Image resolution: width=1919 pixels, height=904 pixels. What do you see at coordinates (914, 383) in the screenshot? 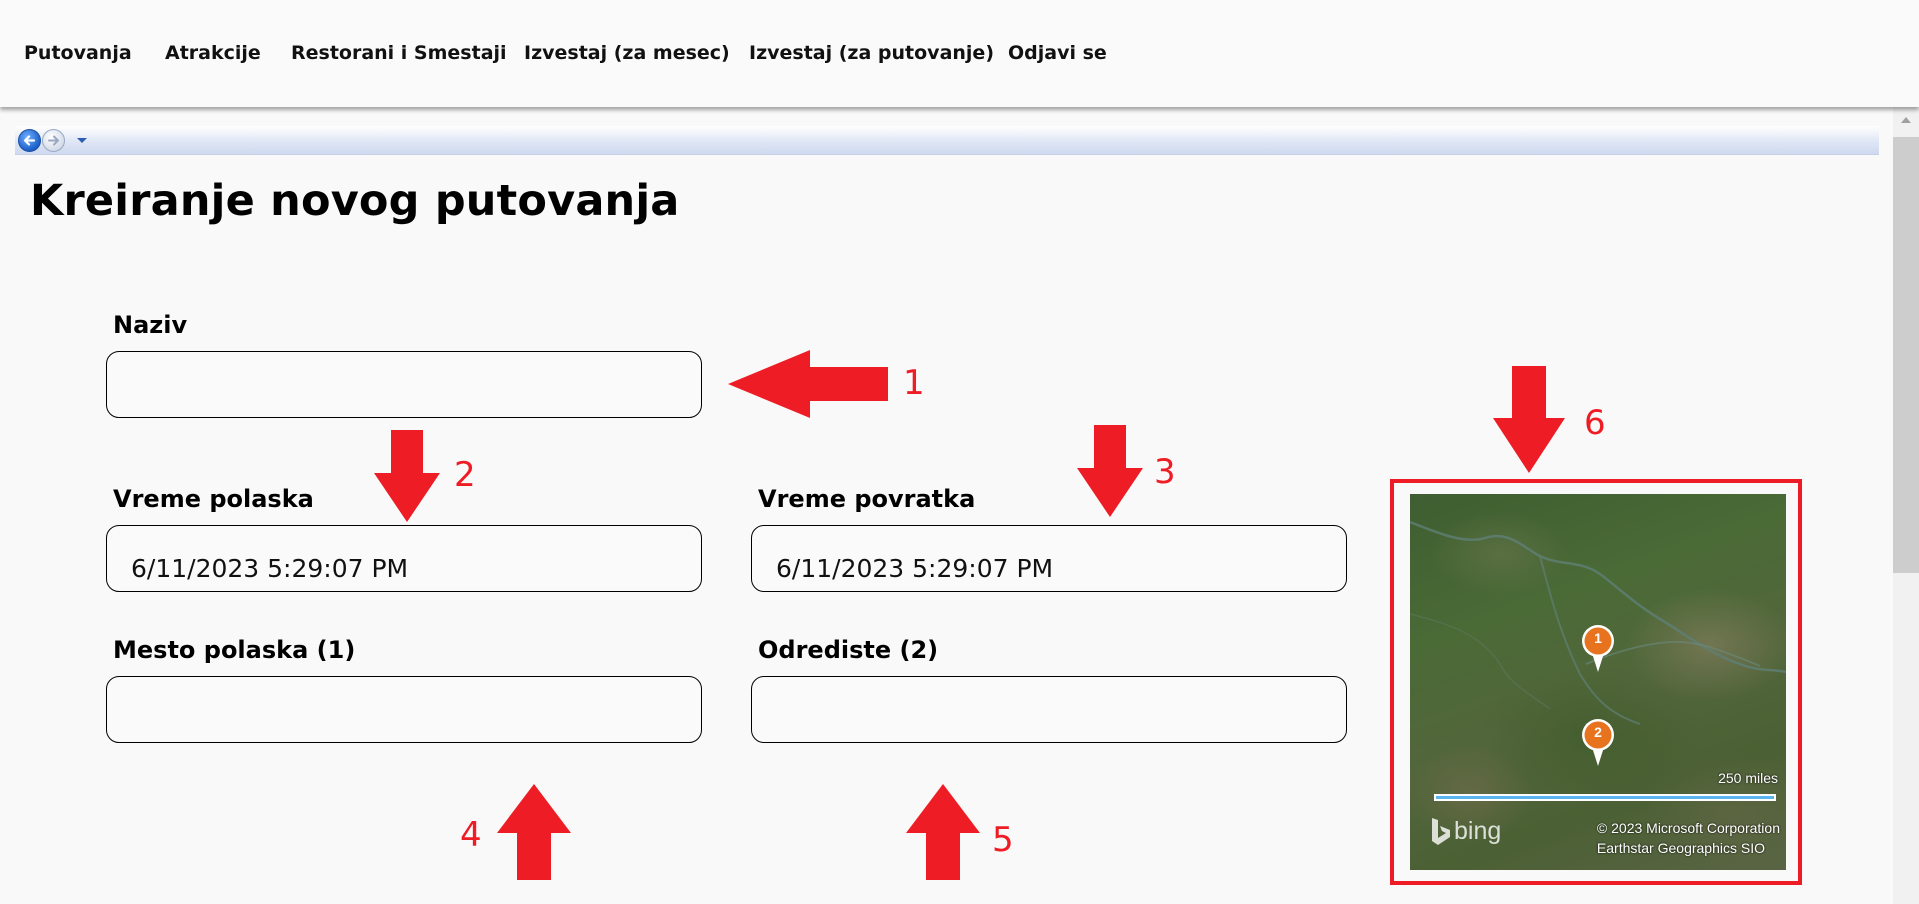
I see `annotation-number-1: 1` at bounding box center [914, 383].